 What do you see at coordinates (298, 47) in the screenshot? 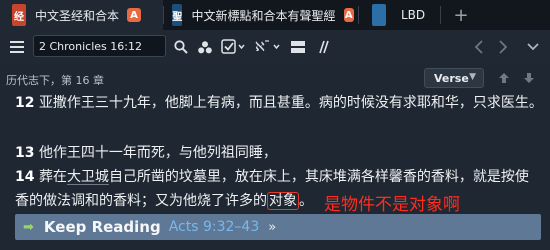
I see `layout-icon` at bounding box center [298, 47].